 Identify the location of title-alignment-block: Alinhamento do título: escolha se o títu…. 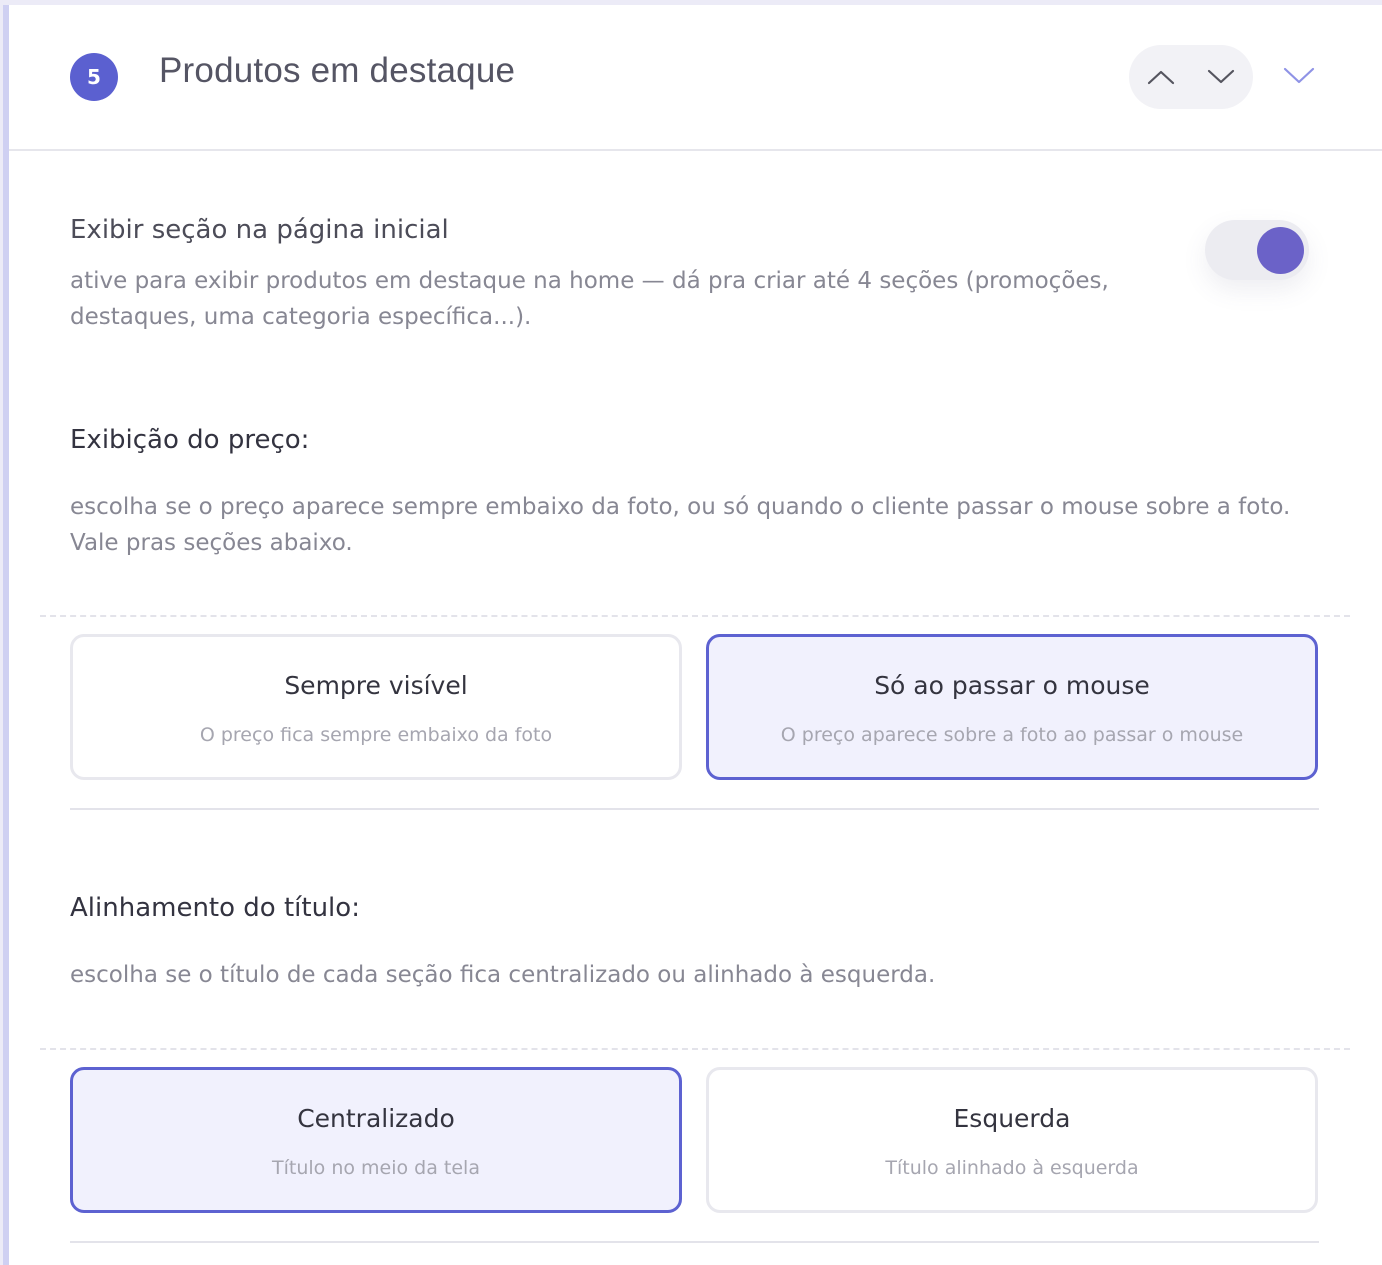
(685, 943).